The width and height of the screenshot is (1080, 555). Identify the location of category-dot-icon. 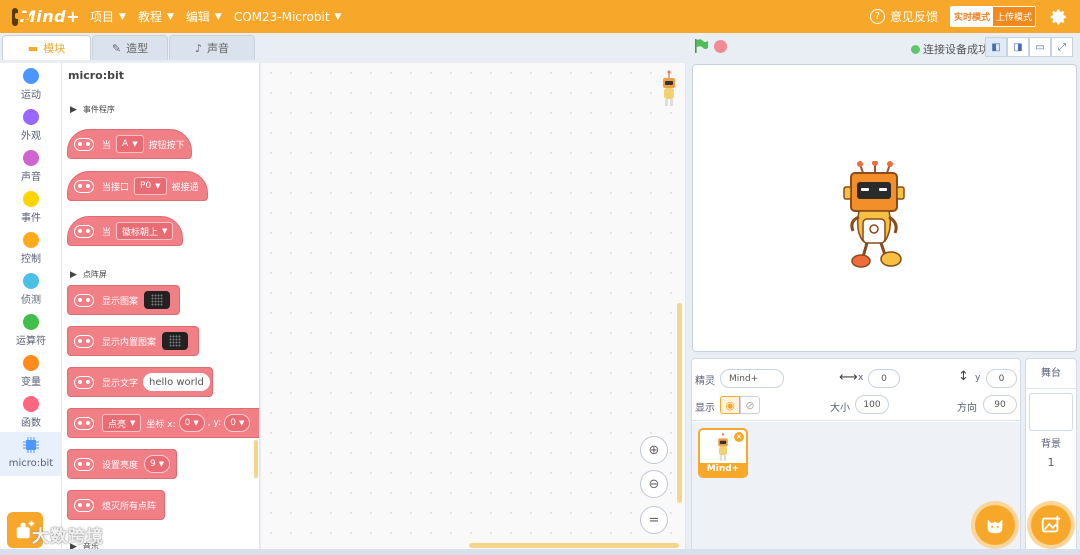
(31, 158).